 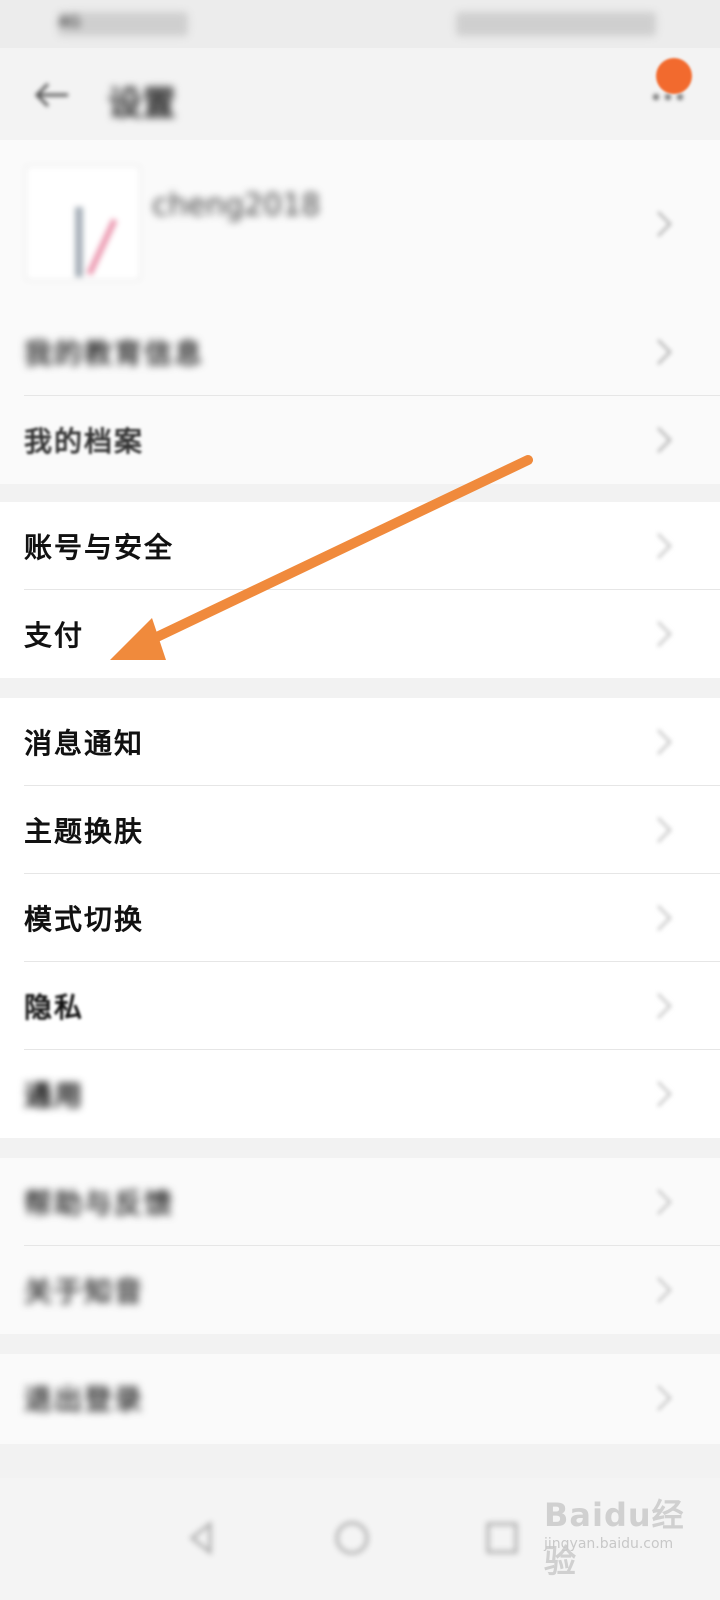 I want to click on settings-section-logout: 退出登录, so click(x=360, y=1399).